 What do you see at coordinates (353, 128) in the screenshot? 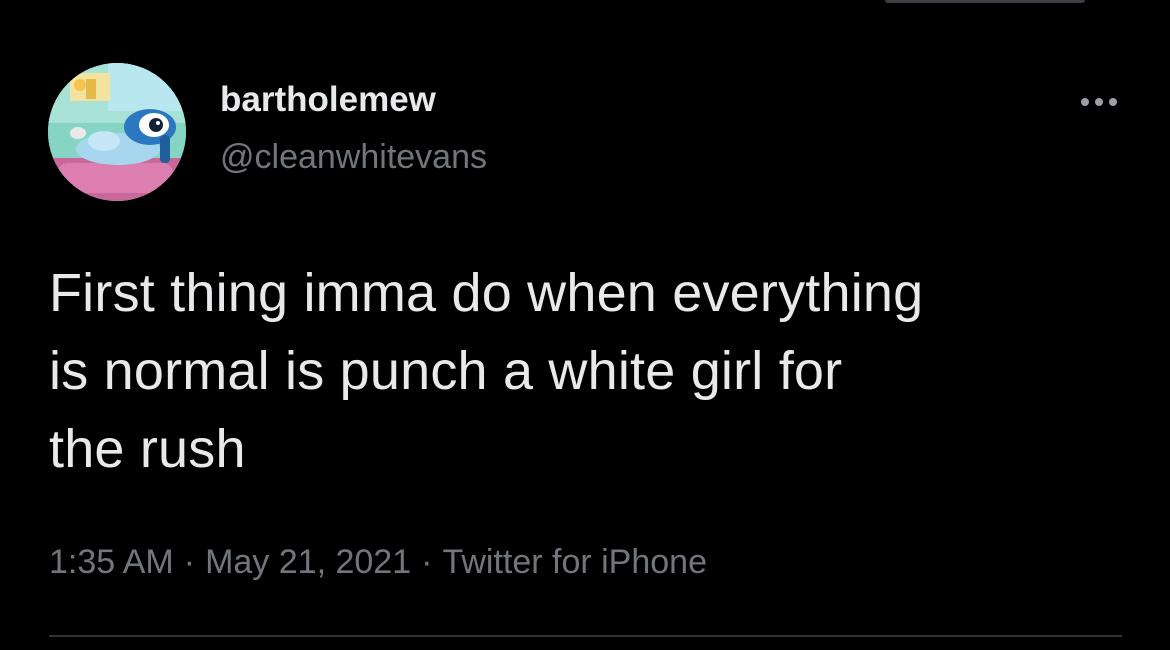
I see `user-info: bartholemew @cleanwhitevans` at bounding box center [353, 128].